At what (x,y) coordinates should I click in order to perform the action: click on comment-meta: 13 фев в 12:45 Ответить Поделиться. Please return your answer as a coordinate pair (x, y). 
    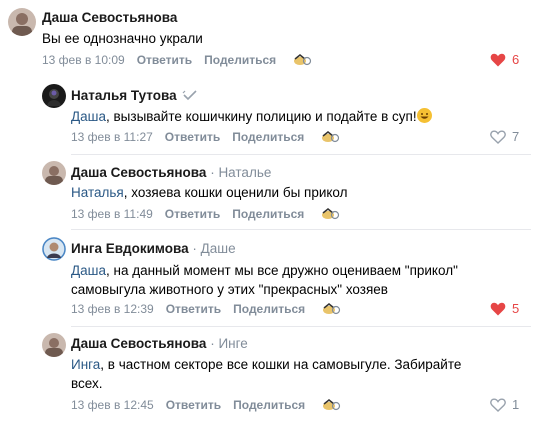
    Looking at the image, I should click on (206, 405).